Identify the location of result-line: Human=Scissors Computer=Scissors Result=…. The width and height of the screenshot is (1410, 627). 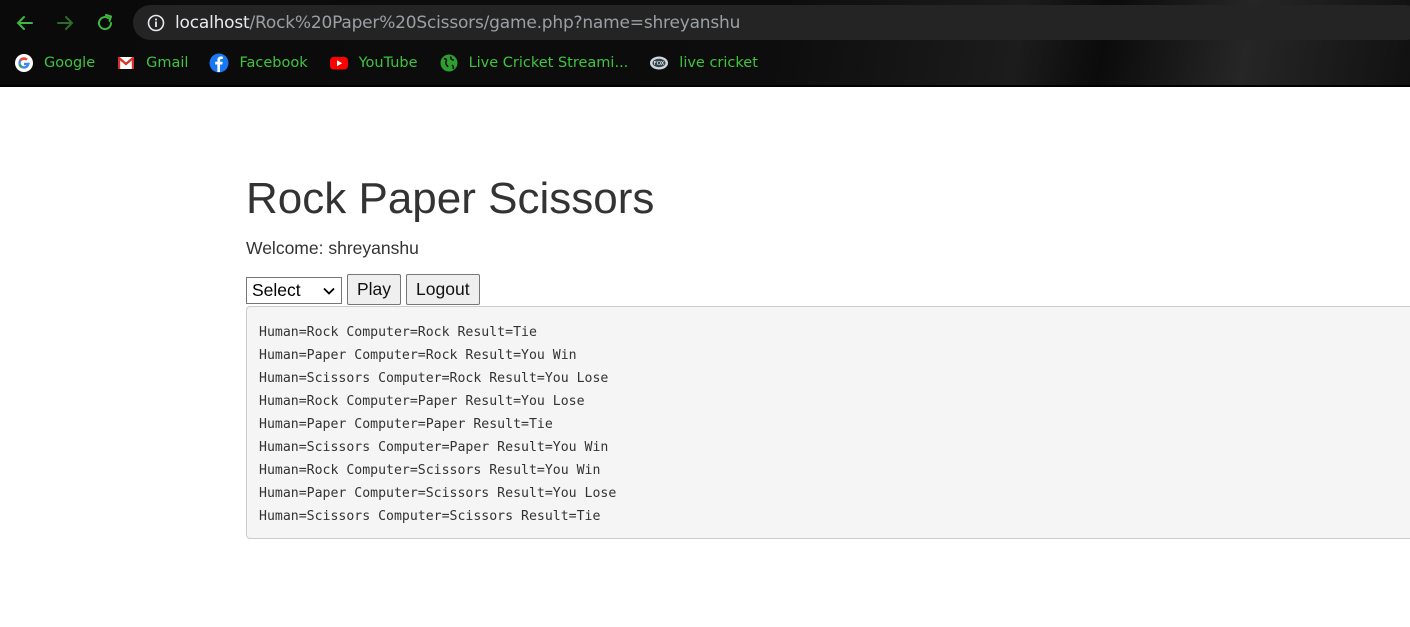
(430, 516).